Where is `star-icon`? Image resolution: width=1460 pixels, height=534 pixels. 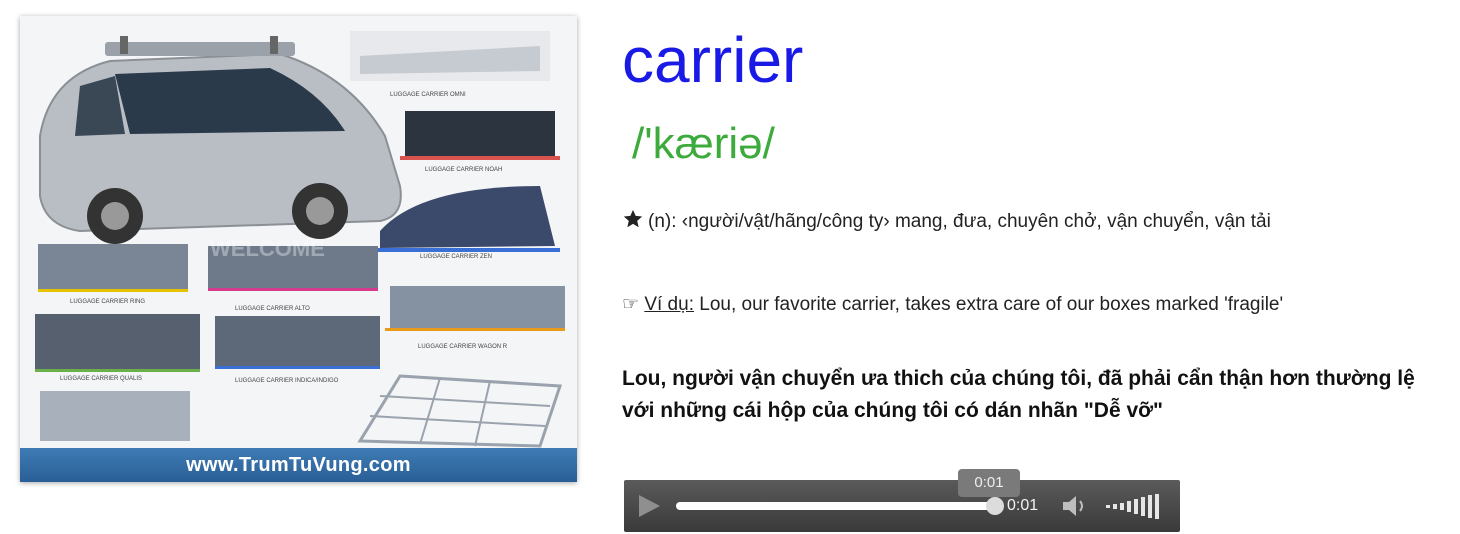 star-icon is located at coordinates (635, 224).